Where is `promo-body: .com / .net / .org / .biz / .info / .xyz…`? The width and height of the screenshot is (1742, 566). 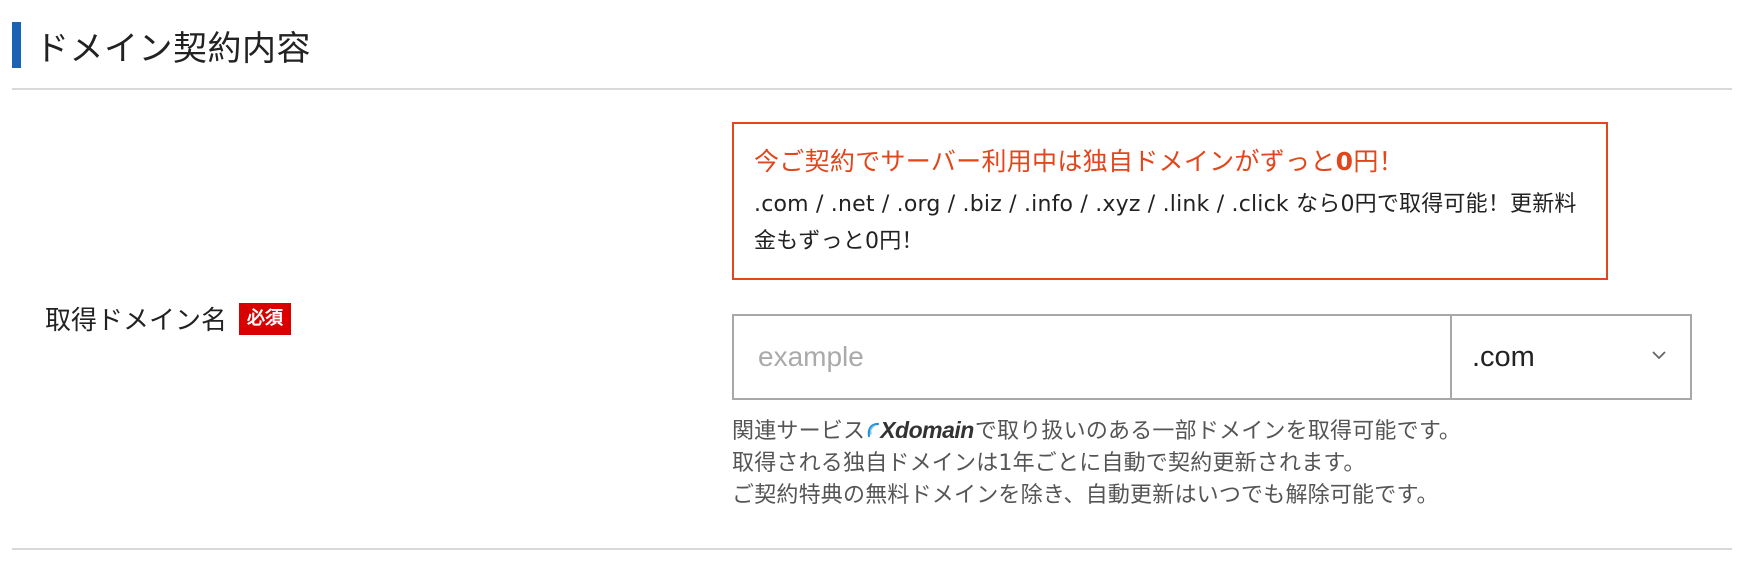 promo-body: .com / .net / .org / .biz / .info / .xyz… is located at coordinates (1165, 223).